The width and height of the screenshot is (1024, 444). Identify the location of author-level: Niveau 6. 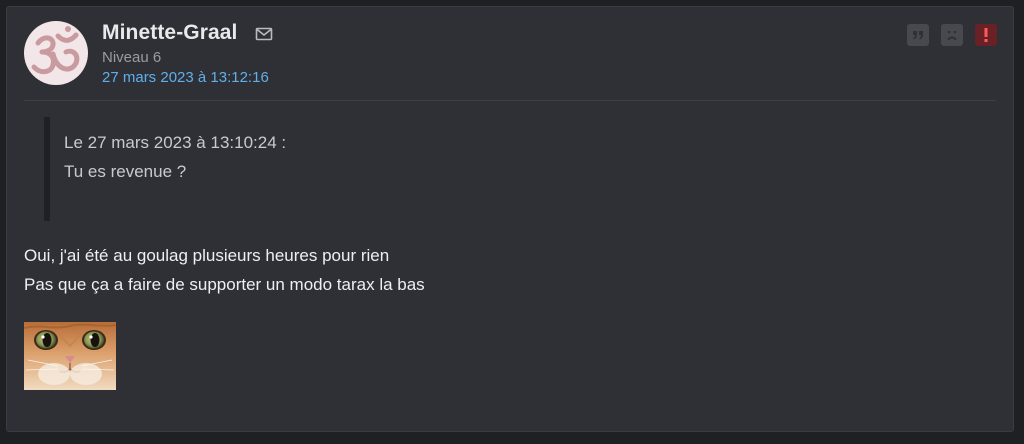
(132, 57).